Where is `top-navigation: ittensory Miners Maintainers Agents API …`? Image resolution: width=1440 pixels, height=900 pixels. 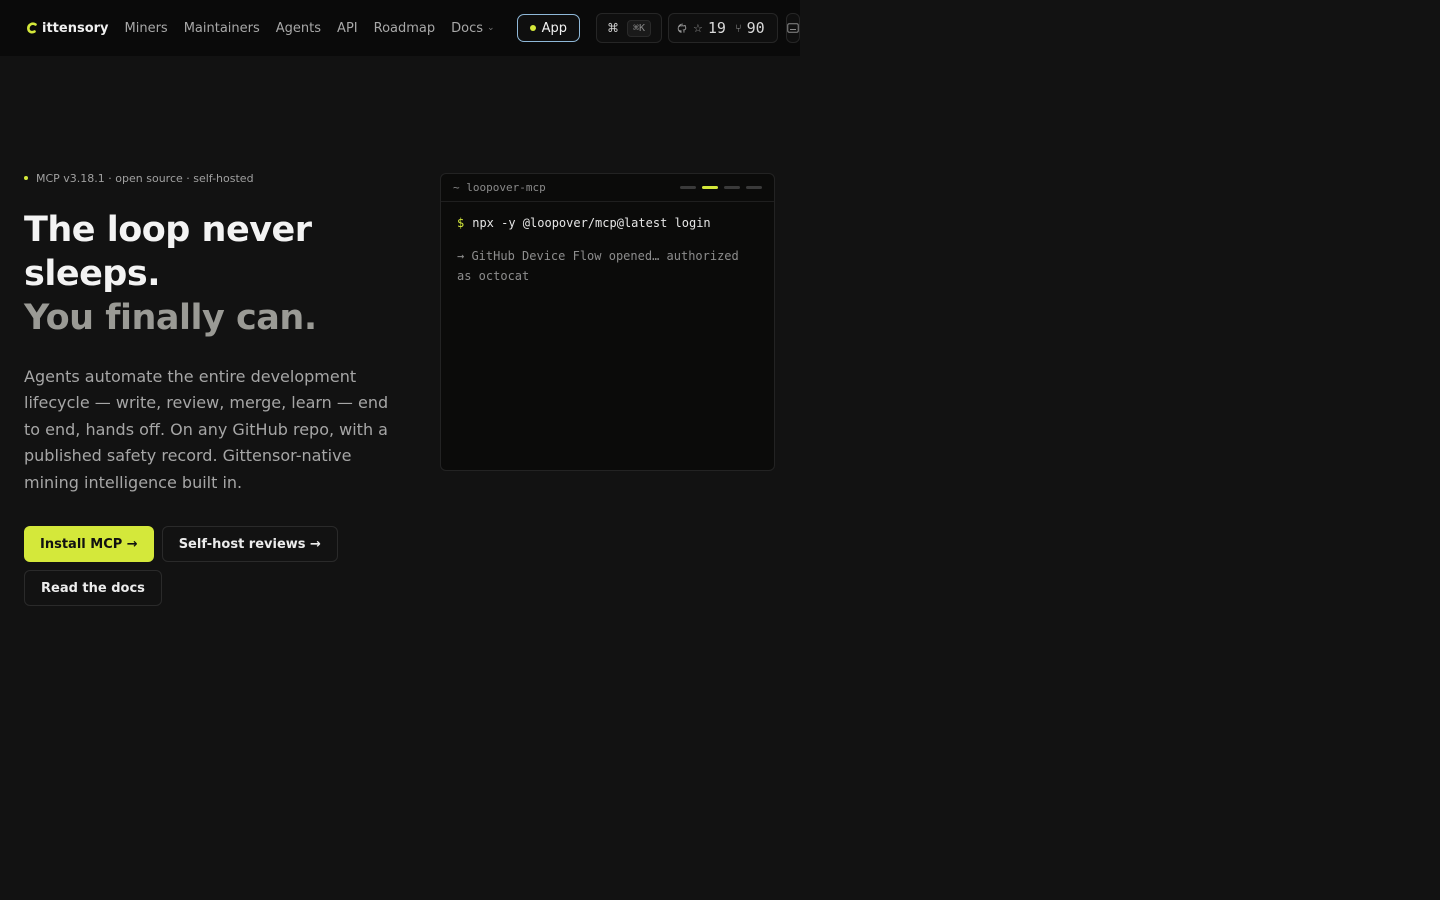
top-navigation: ittensory Miners Maintainers Agents API … is located at coordinates (400, 28).